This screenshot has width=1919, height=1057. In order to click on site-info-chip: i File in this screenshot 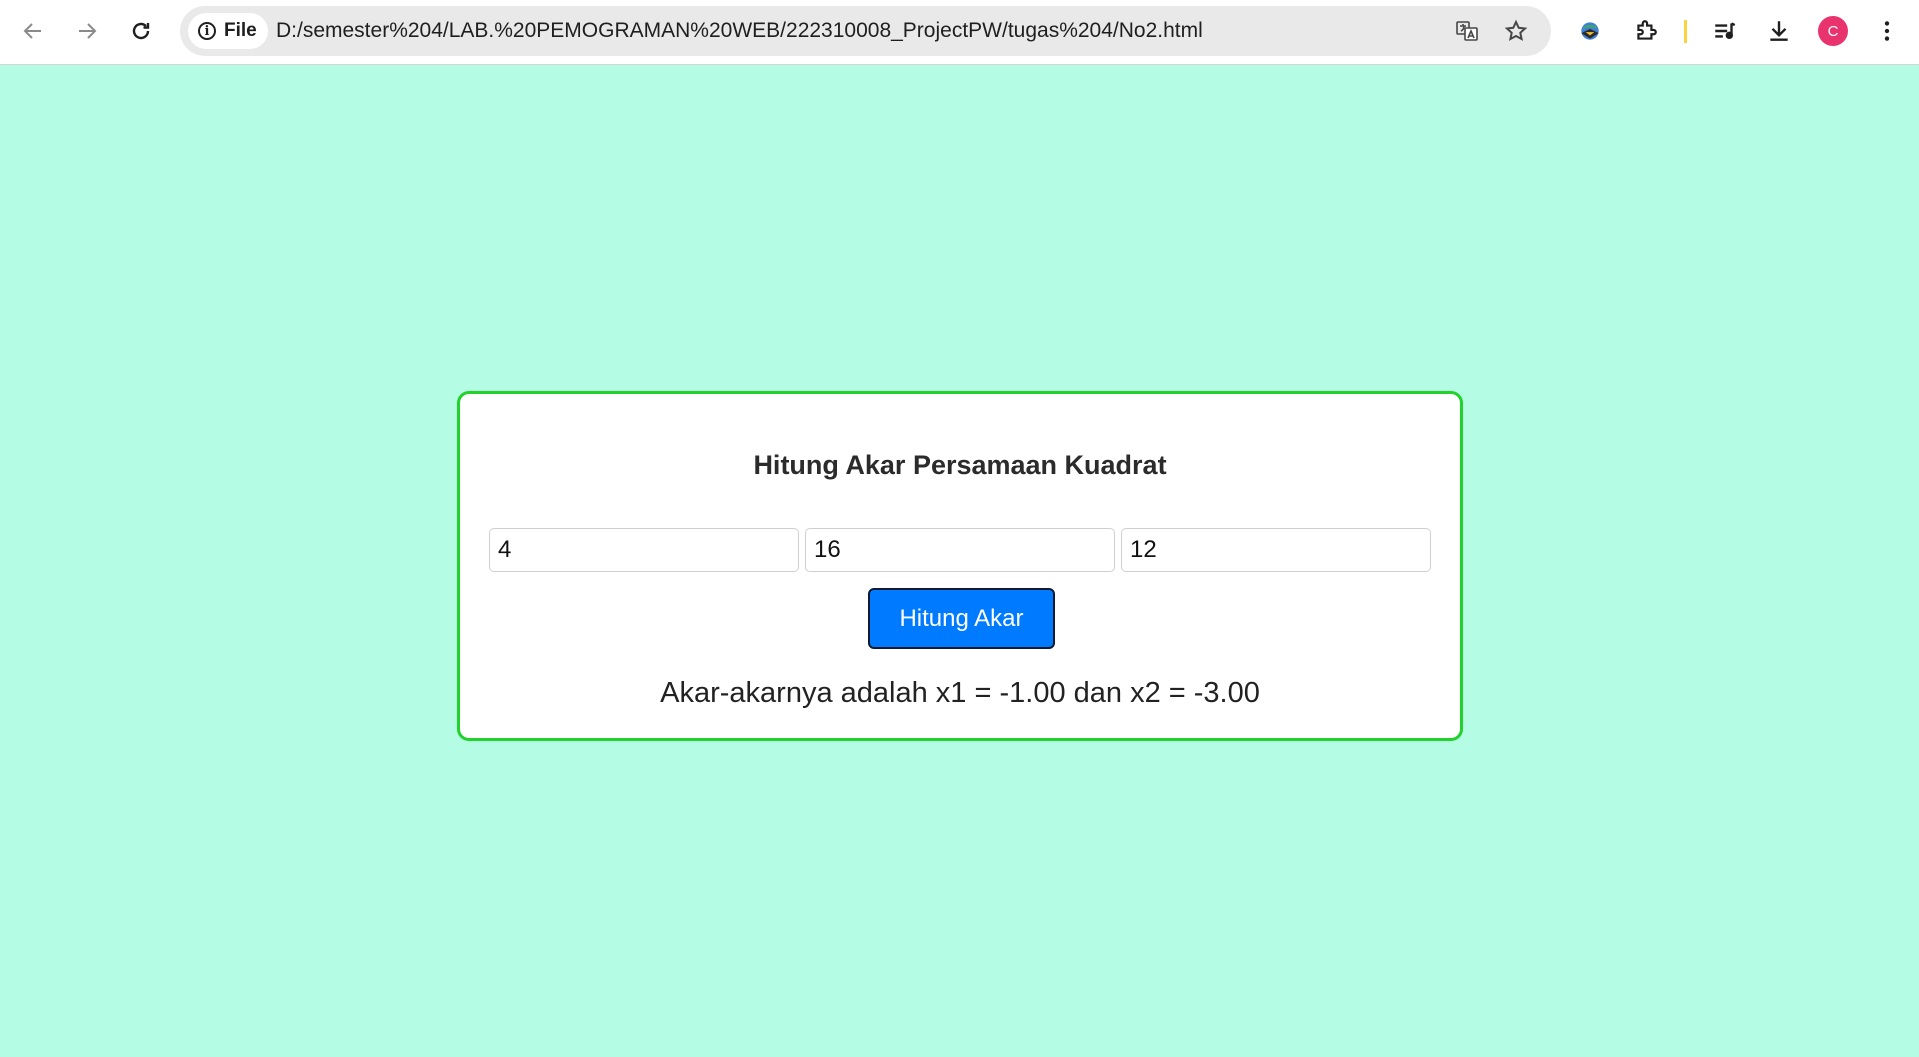, I will do `click(228, 31)`.